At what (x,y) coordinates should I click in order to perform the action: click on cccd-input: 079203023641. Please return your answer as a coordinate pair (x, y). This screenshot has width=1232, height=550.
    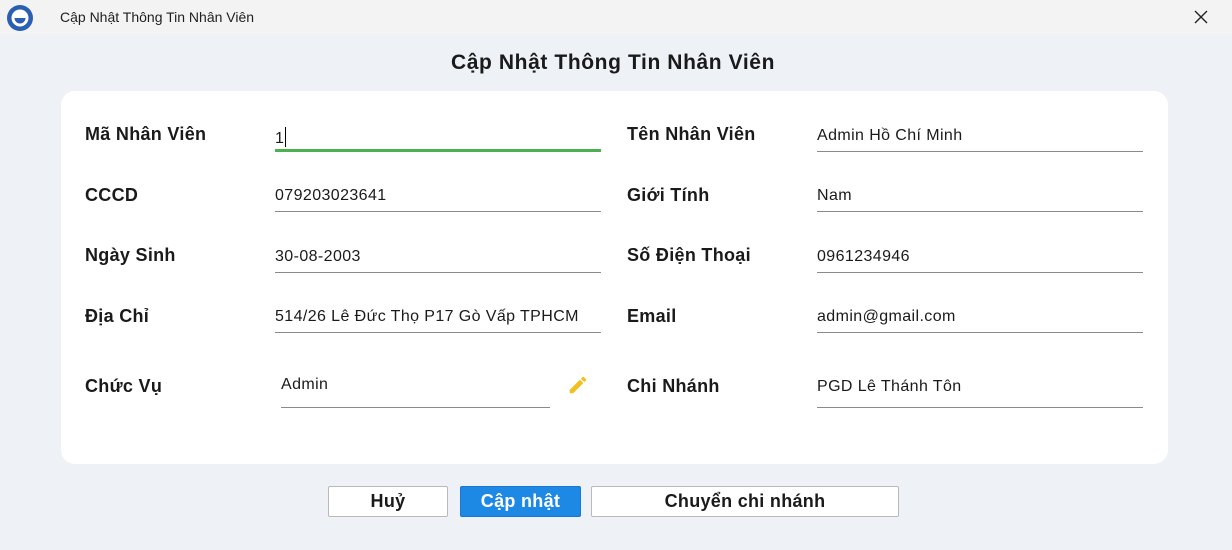
    Looking at the image, I should click on (438, 193).